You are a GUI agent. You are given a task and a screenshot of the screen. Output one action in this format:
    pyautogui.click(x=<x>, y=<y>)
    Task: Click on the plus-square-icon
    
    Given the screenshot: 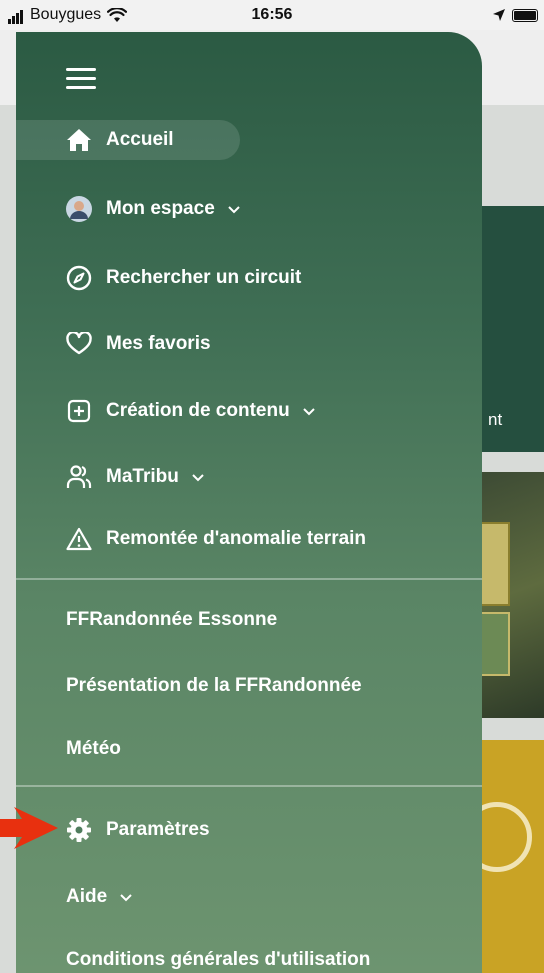 What is the action you would take?
    pyautogui.click(x=79, y=411)
    